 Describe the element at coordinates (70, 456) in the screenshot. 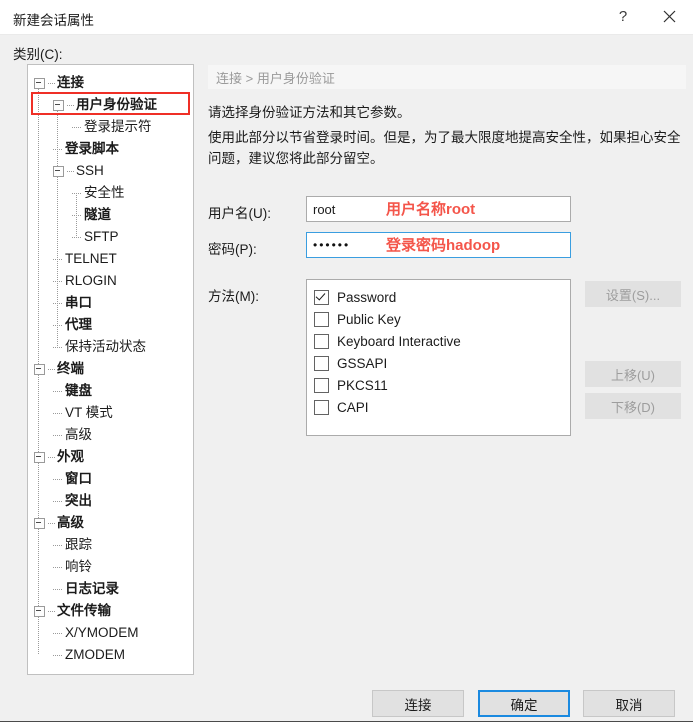

I see `tree-item-label: 外观` at that location.